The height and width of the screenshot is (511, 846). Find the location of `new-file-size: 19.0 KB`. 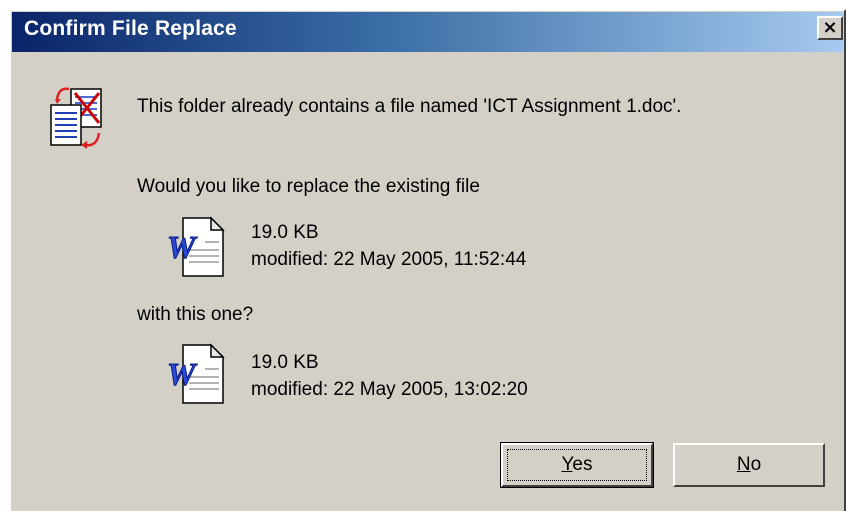

new-file-size: 19.0 KB is located at coordinates (285, 362).